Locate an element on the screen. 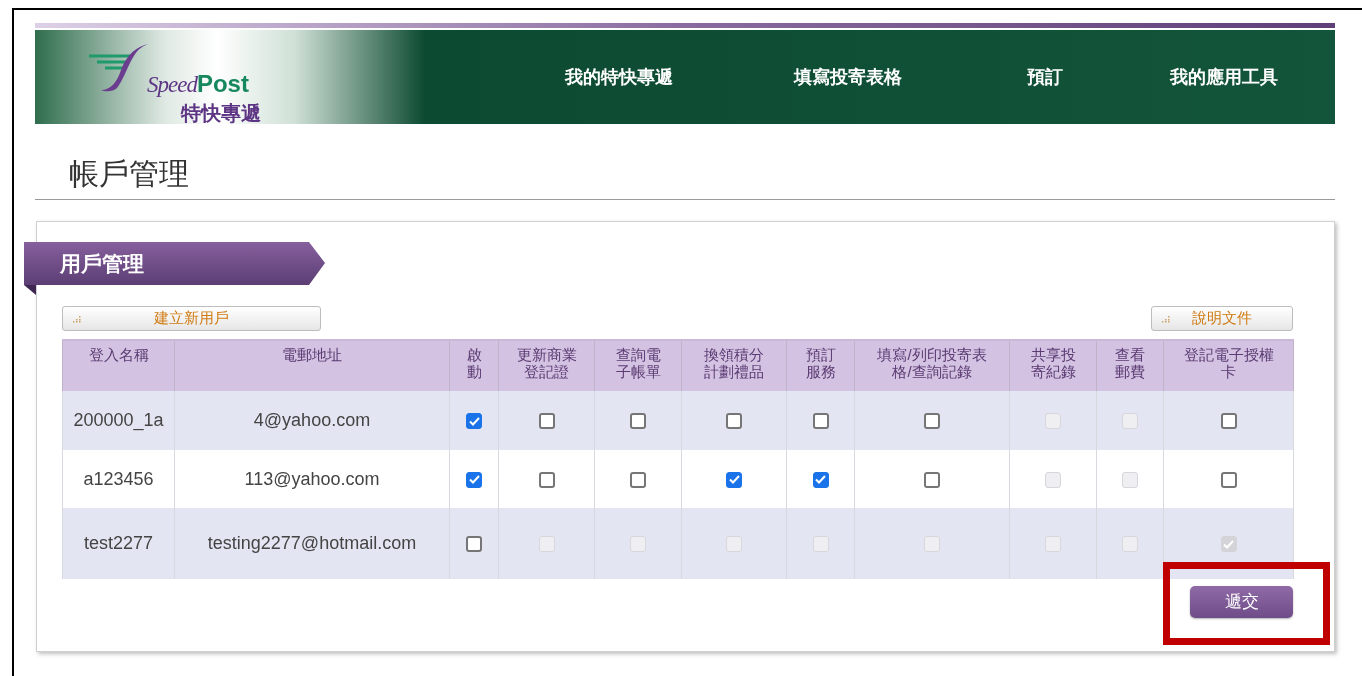 This screenshot has height=676, width=1362. table-cell-text: a123456 is located at coordinates (118, 478).